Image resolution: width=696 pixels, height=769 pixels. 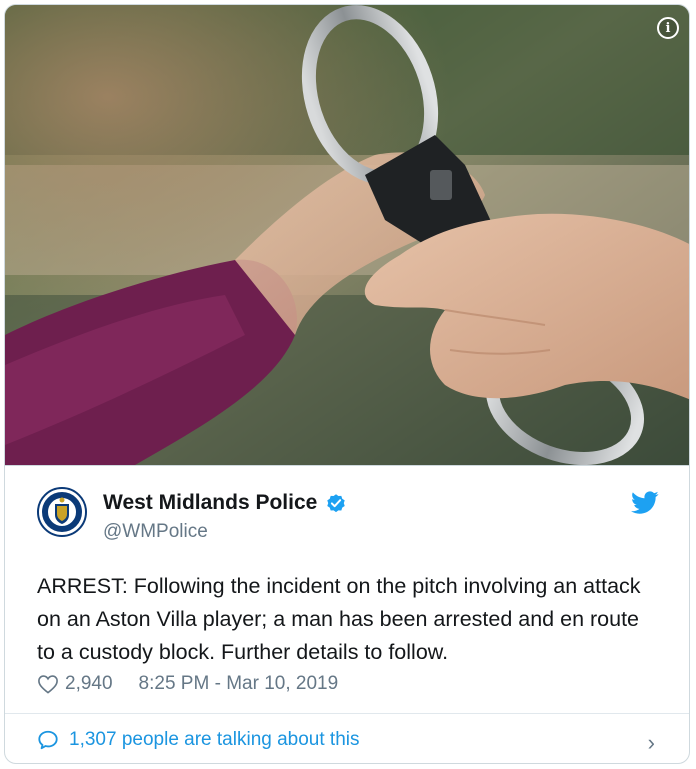 What do you see at coordinates (48, 684) in the screenshot?
I see `heart-icon` at bounding box center [48, 684].